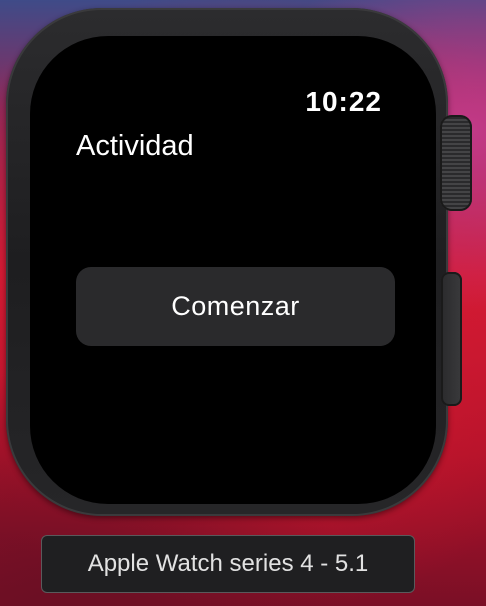  Describe the element at coordinates (135, 146) in the screenshot. I see `app-title: Actividad` at that location.